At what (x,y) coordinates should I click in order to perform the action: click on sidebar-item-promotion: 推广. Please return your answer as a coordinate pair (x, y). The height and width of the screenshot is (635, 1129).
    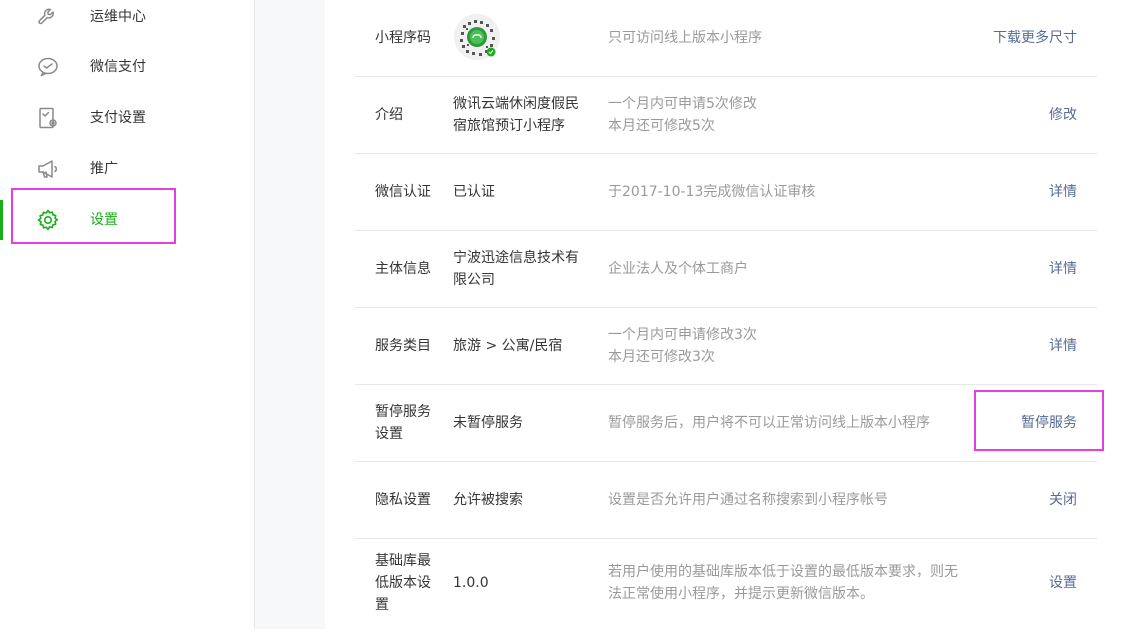
    Looking at the image, I should click on (127, 169).